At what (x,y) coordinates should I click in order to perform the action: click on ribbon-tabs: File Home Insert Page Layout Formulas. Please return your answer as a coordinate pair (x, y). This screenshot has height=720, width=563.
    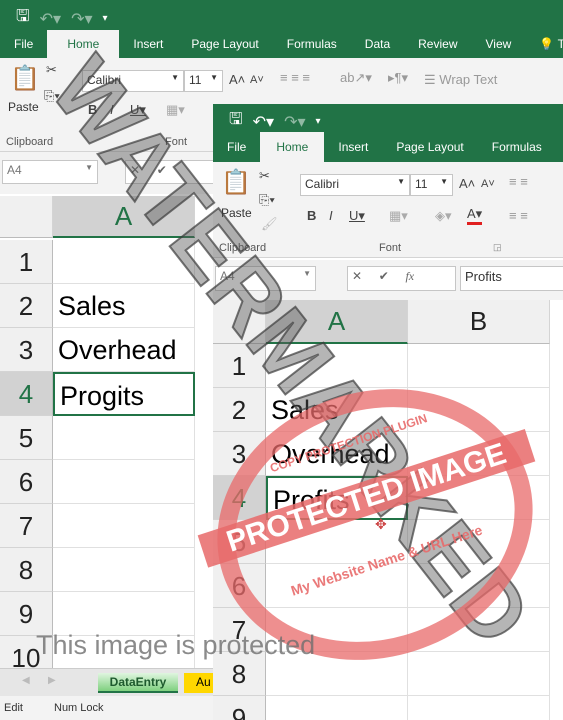
    Looking at the image, I should click on (388, 147).